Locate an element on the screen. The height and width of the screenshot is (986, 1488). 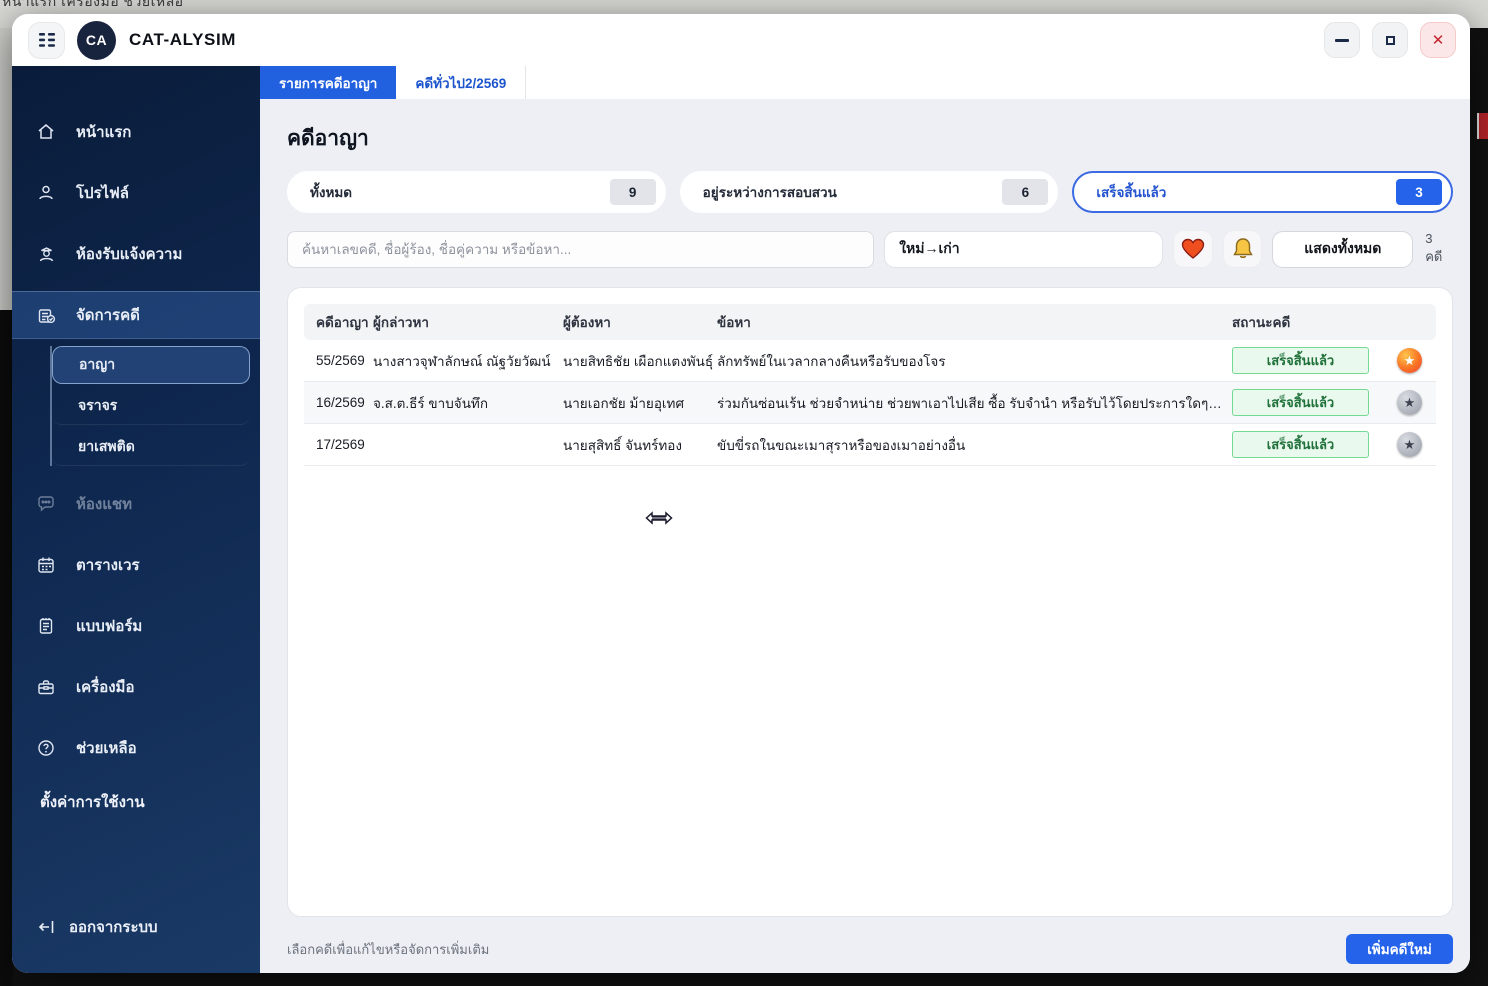
page-title: คดีอาญา is located at coordinates (328, 138).